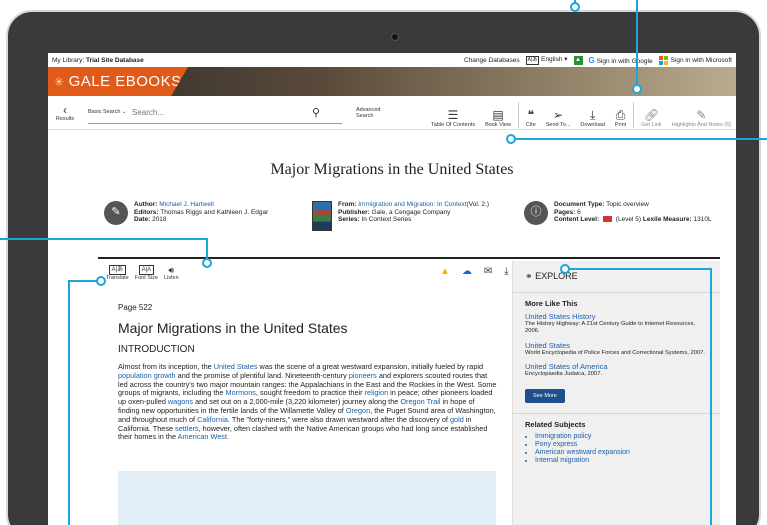 Image resolution: width=767 pixels, height=525 pixels. I want to click on list-icon: ☰, so click(453, 114).